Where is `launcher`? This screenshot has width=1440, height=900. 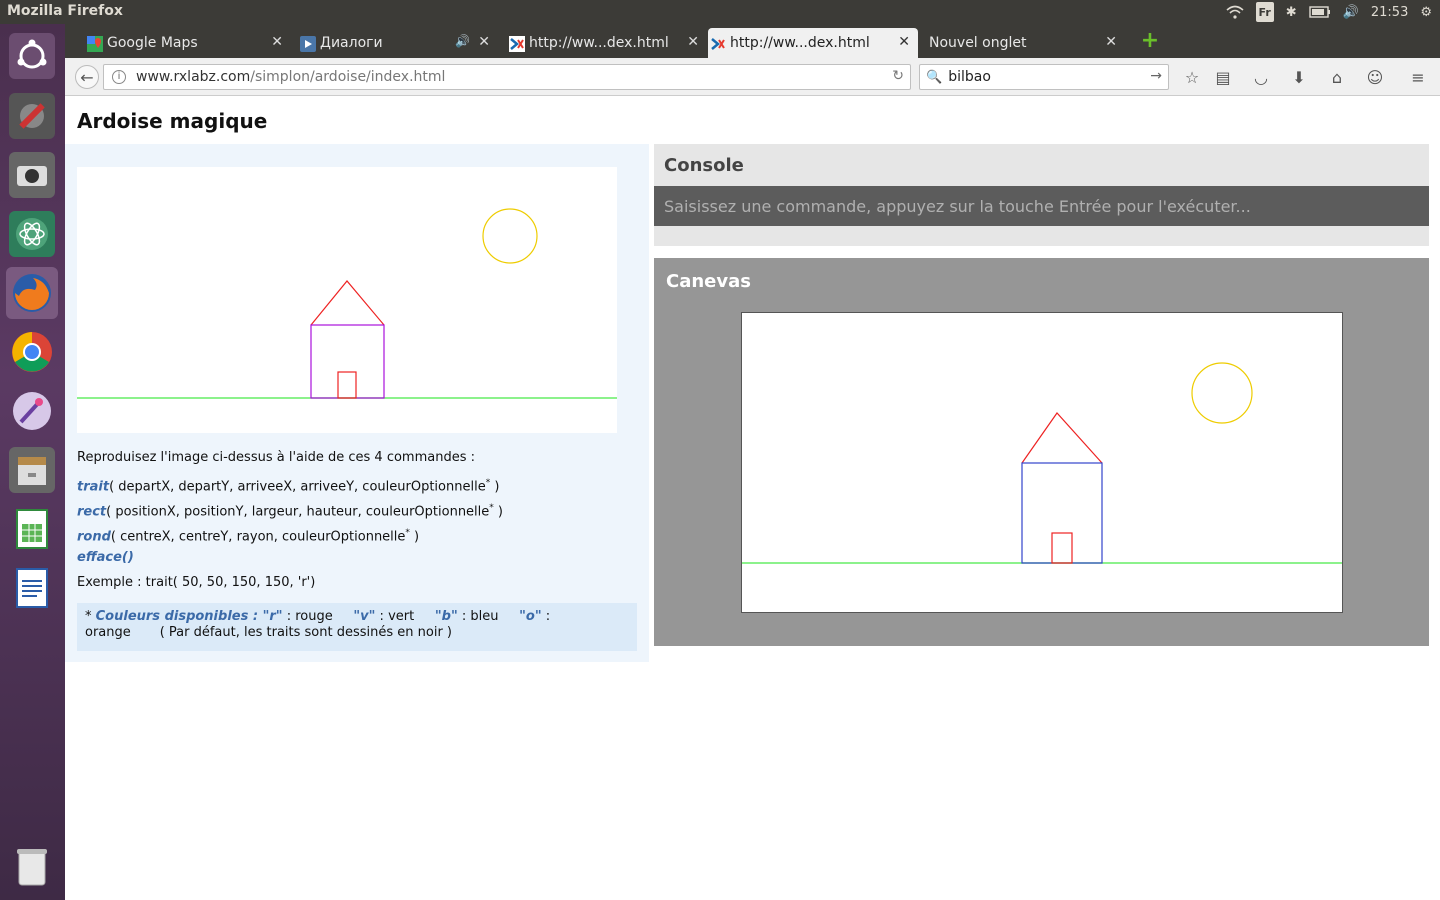
launcher is located at coordinates (32, 462).